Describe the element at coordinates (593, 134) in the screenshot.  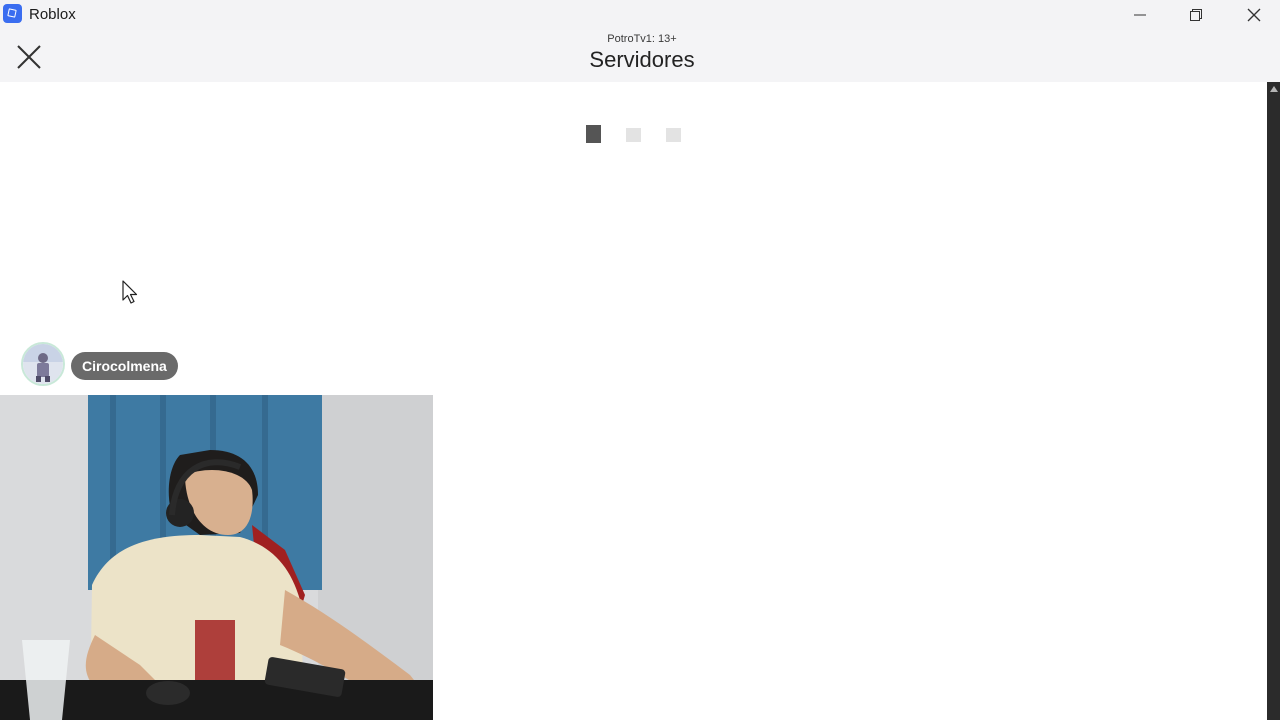
I see `loading-dot-active` at that location.